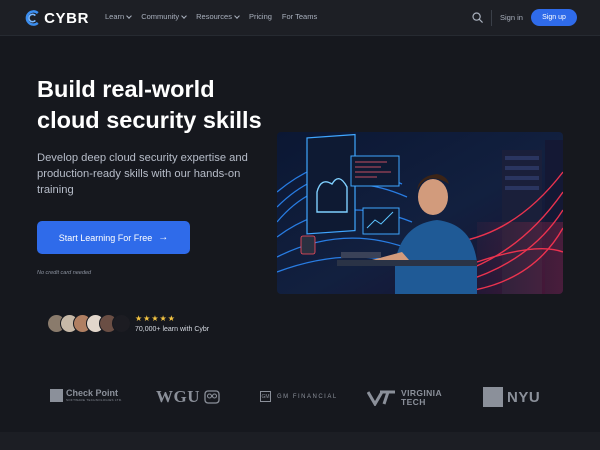 The height and width of the screenshot is (450, 600). I want to click on nav-pricing-label: Pricing, so click(260, 16).